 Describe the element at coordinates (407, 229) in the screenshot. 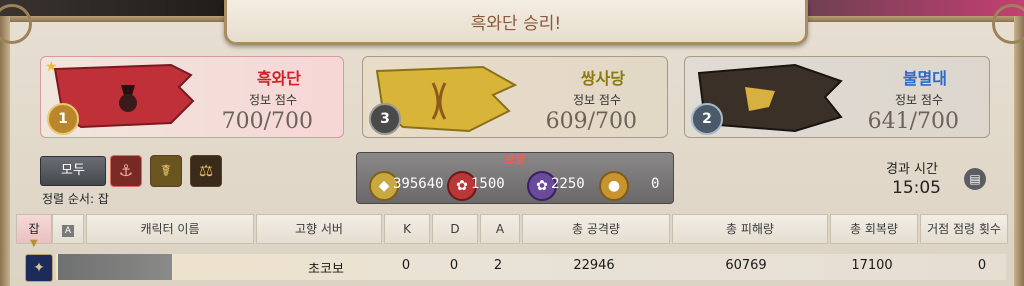

I see `col-kills: K` at that location.